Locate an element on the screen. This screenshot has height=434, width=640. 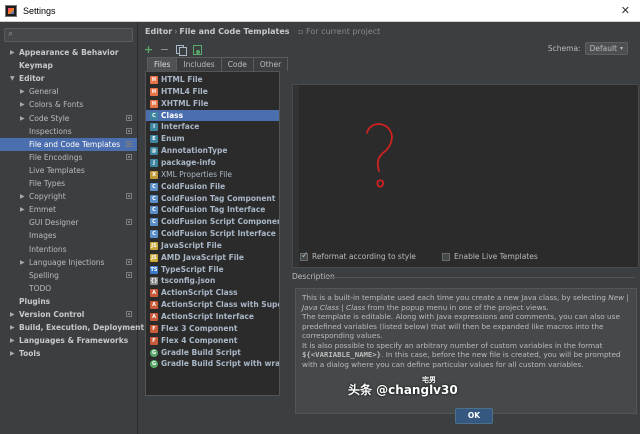
template-list-item: TS TypeScript File is located at coordinates (212, 270).